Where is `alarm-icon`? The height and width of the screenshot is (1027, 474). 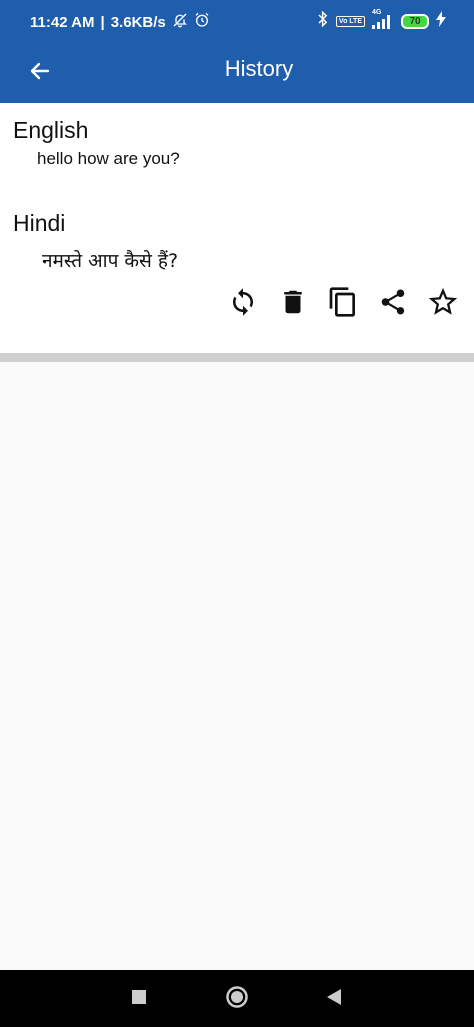
alarm-icon is located at coordinates (202, 22).